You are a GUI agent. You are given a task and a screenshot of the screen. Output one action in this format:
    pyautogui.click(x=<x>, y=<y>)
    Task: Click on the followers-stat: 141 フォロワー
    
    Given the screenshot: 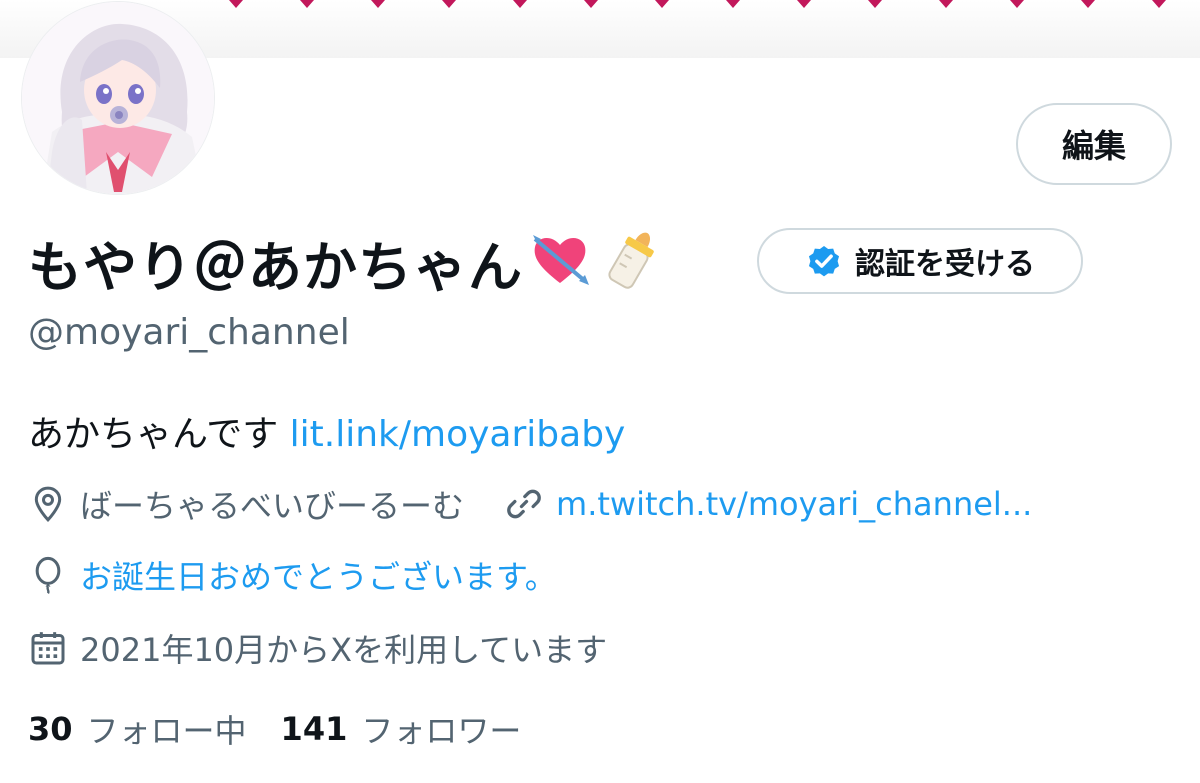 What is the action you would take?
    pyautogui.click(x=418, y=729)
    